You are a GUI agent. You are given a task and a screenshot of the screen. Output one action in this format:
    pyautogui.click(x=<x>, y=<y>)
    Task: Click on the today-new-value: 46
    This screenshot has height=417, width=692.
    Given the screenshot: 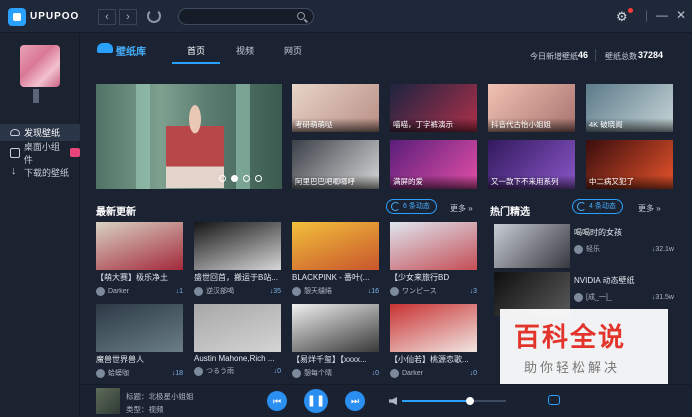 What is the action you would take?
    pyautogui.click(x=583, y=55)
    